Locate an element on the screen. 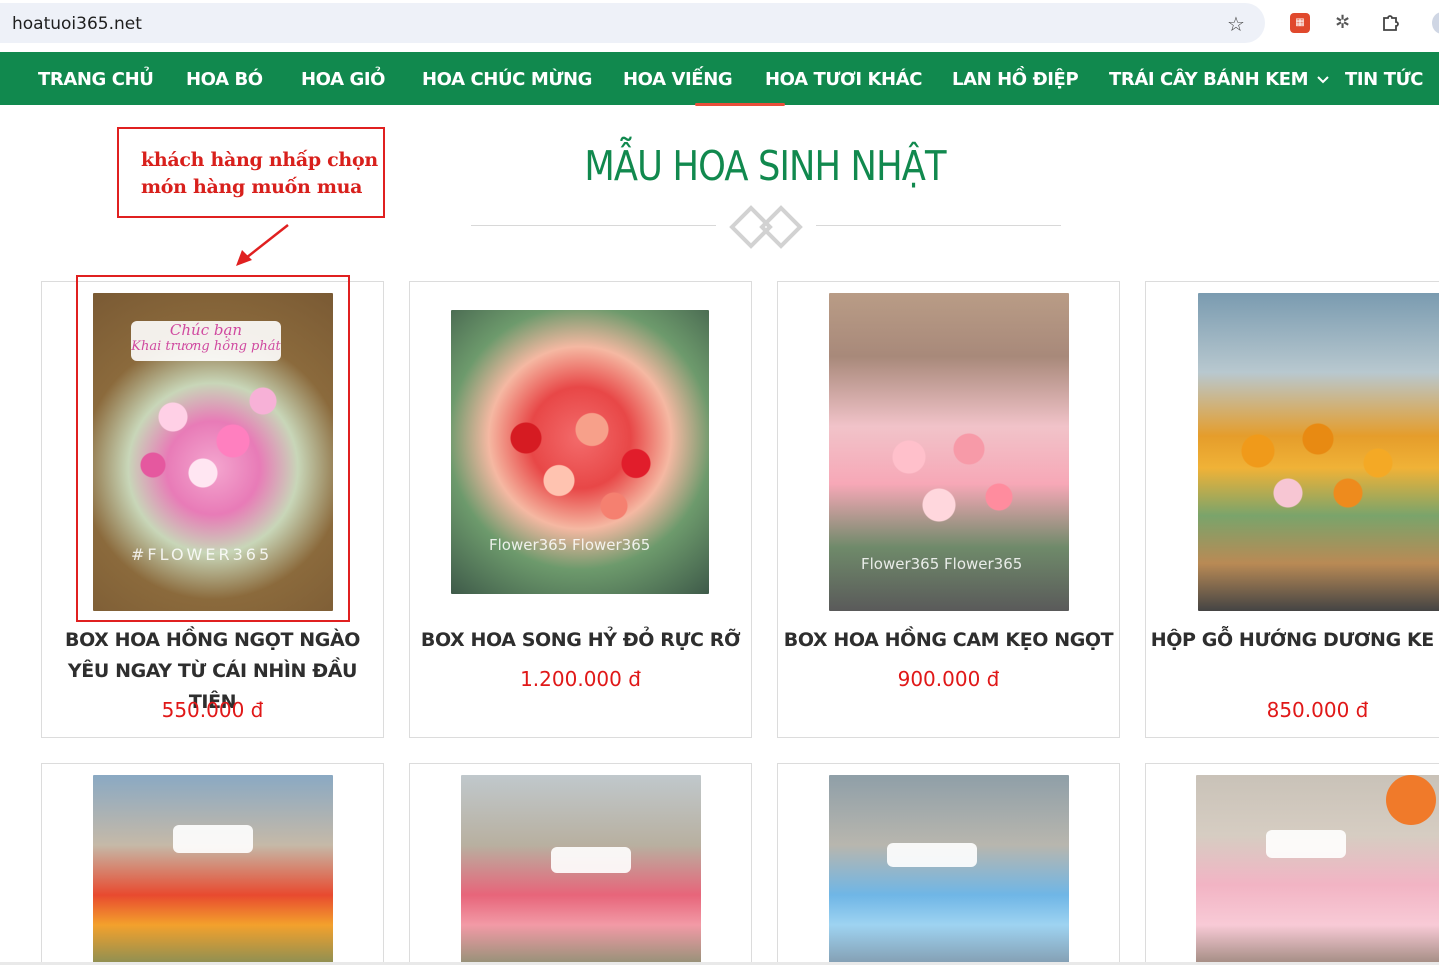 Image resolution: width=1439 pixels, height=965 pixels. product-name-text: HỘP GỖ HƯỚNG DƯƠNG KE DÂU is located at coordinates (1294, 640).